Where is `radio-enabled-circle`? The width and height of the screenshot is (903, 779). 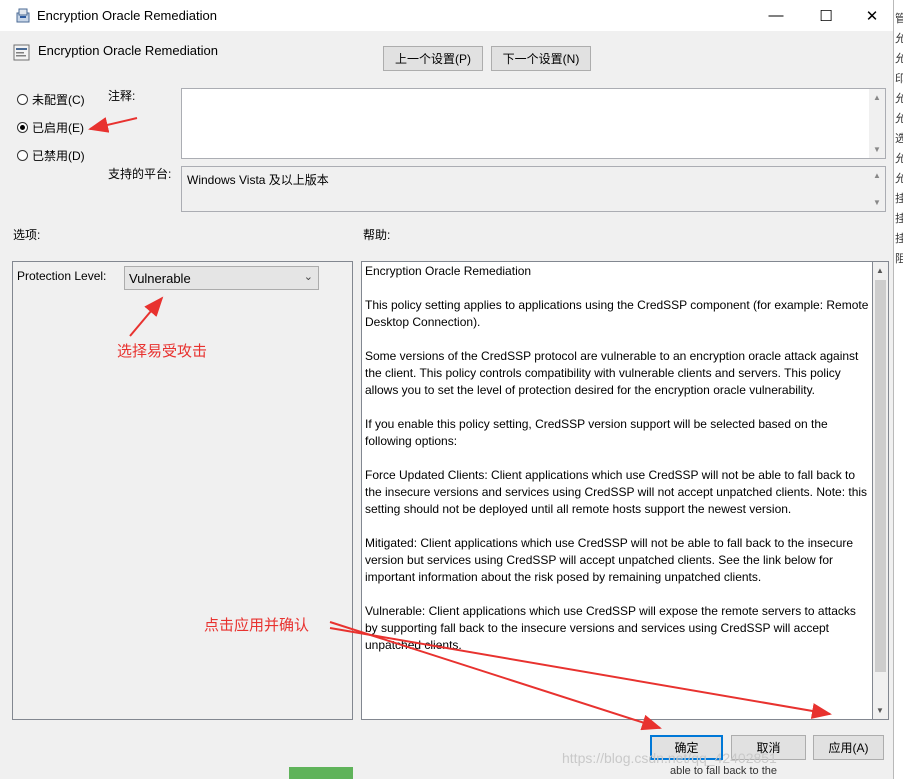 radio-enabled-circle is located at coordinates (22, 127).